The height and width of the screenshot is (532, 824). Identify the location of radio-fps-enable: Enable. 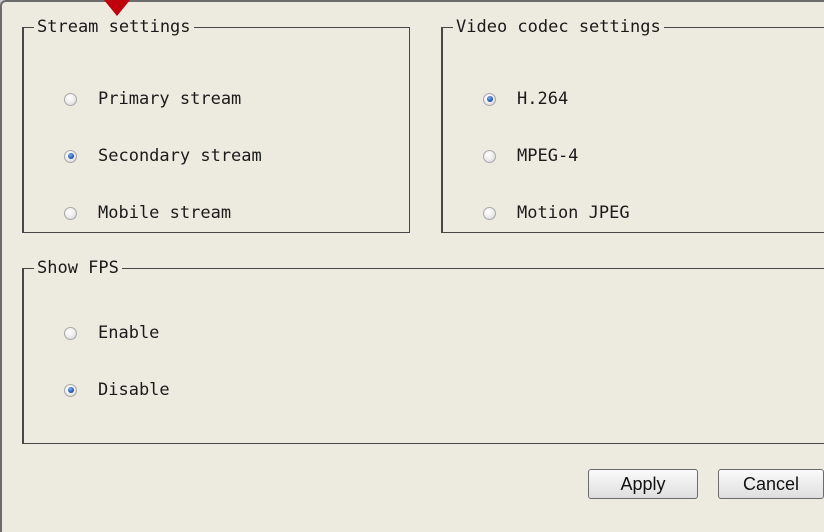
(111, 333).